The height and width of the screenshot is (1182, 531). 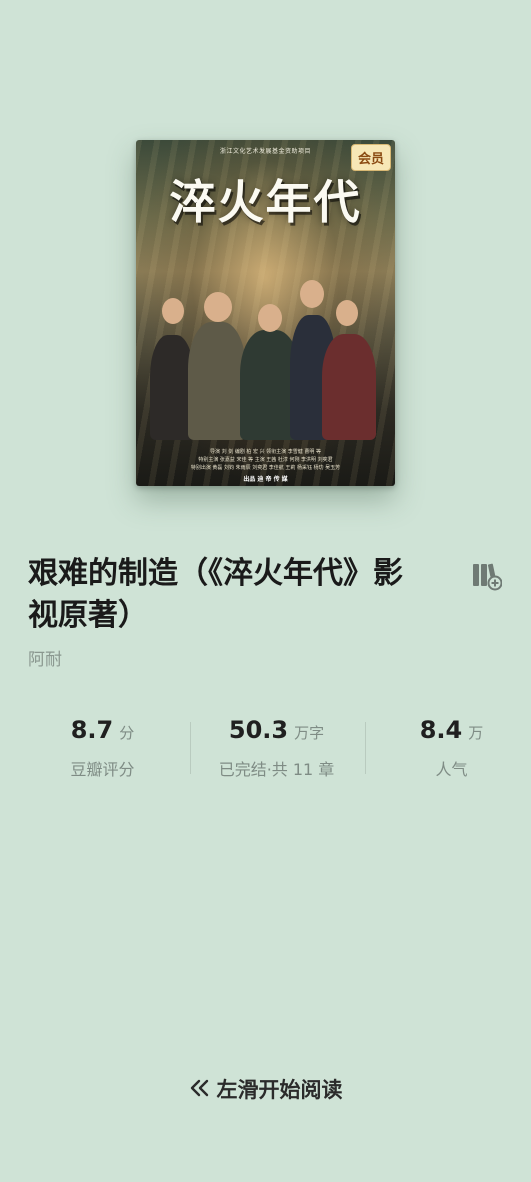 What do you see at coordinates (218, 307) in the screenshot?
I see `character-2-head` at bounding box center [218, 307].